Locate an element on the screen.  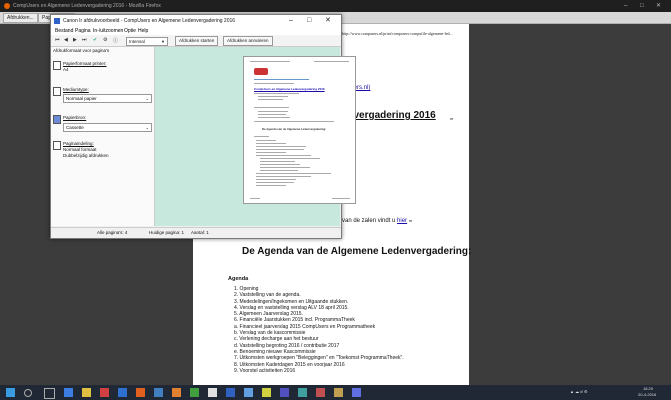
windows-start-icon is located at coordinates (10, 392).